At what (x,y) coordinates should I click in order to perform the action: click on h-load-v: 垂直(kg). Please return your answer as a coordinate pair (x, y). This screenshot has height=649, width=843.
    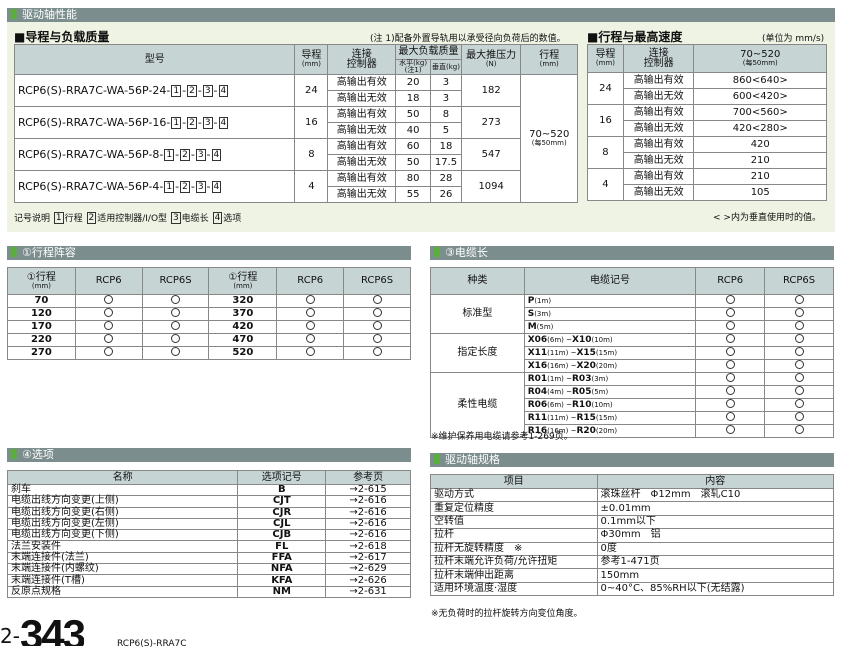
    Looking at the image, I should click on (446, 67).